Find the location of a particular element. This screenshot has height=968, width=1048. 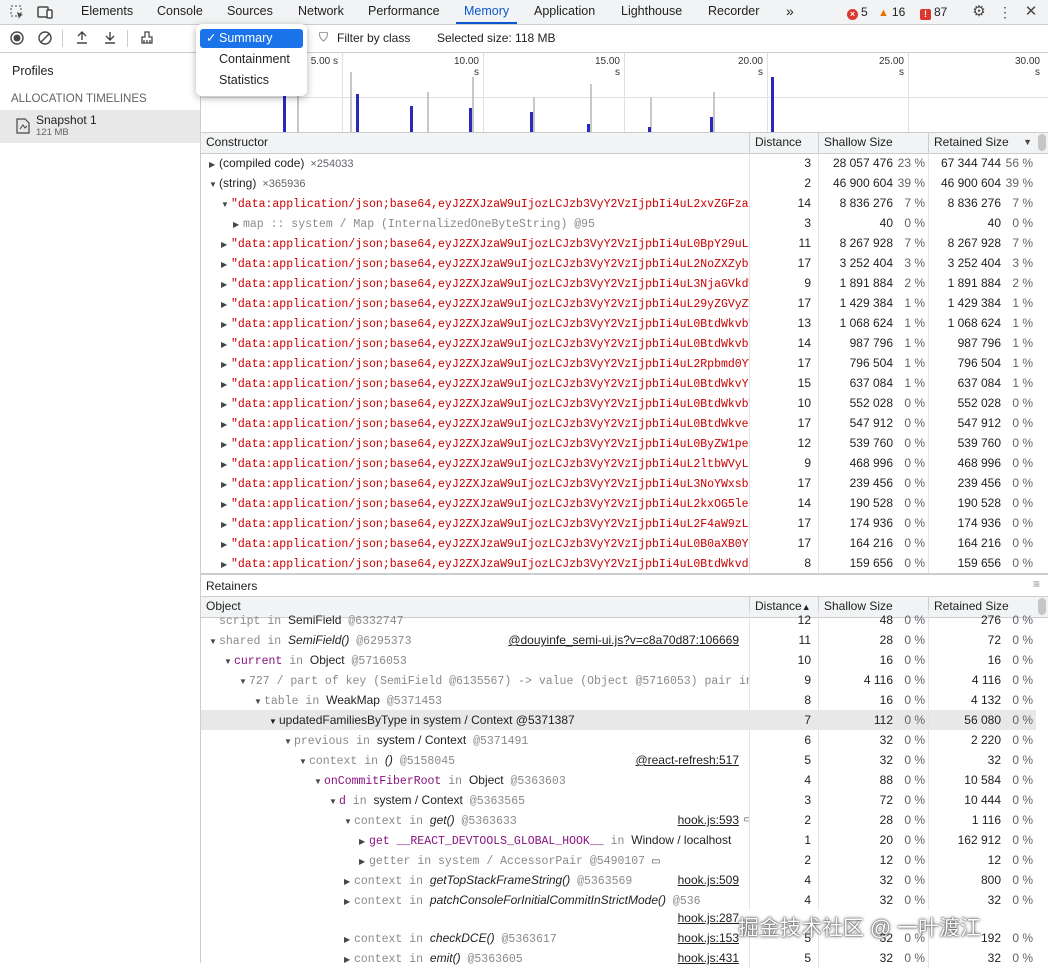

retained-size-column-header: Retained Size ▼ is located at coordinates (982, 143).